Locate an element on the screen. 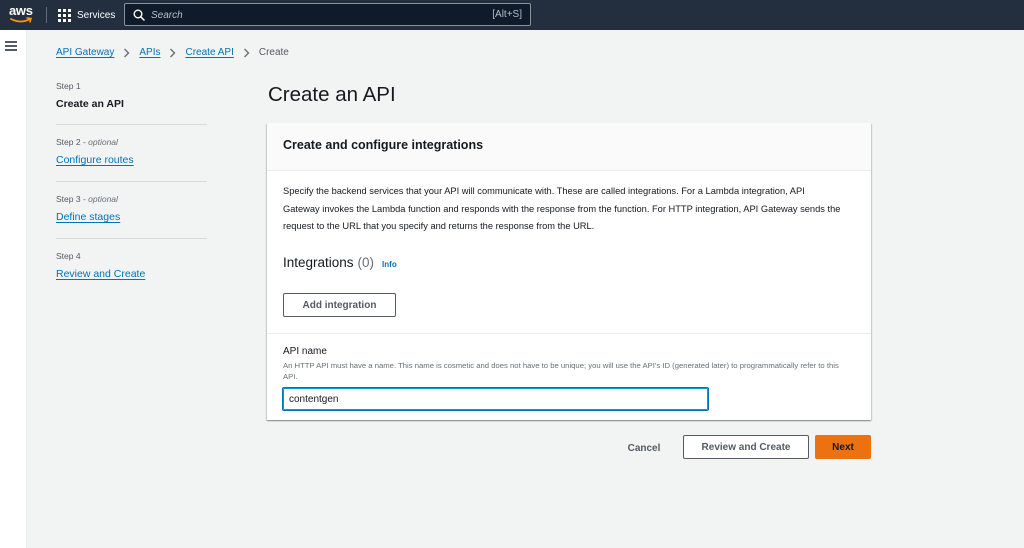  api-name-label: API name is located at coordinates (305, 351).